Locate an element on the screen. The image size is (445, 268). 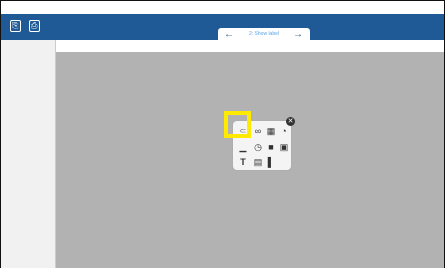
copy-document-icon: ⎙ is located at coordinates (34, 25).